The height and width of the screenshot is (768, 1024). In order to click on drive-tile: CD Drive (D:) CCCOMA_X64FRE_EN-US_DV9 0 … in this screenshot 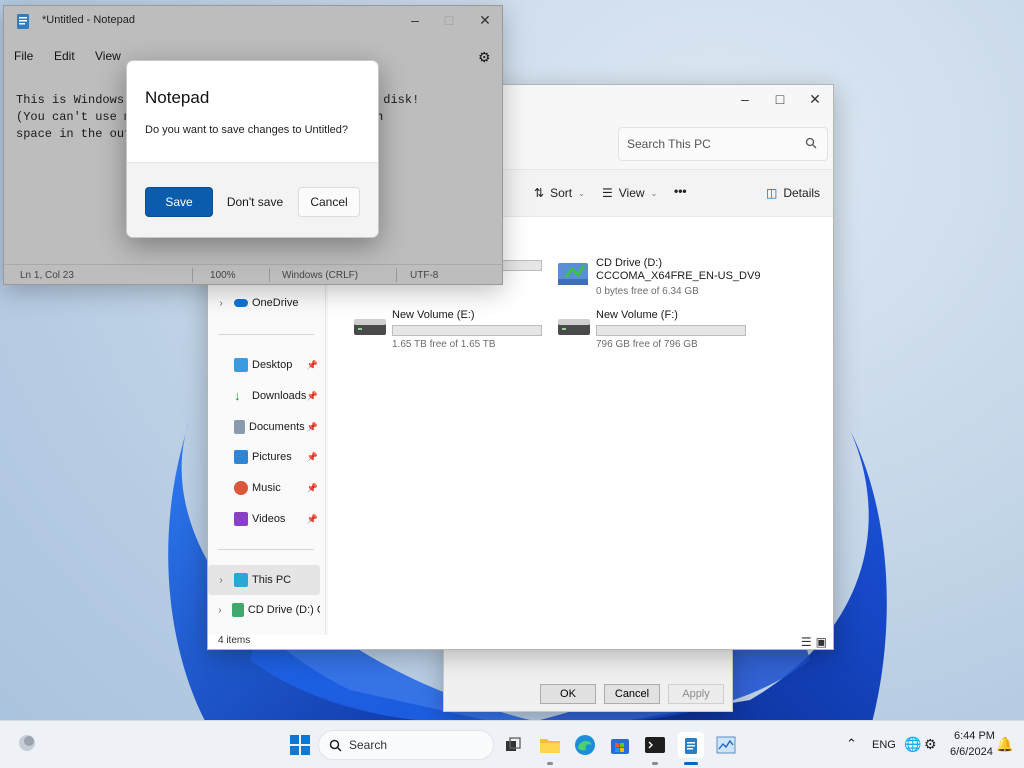, I will do `click(658, 277)`.